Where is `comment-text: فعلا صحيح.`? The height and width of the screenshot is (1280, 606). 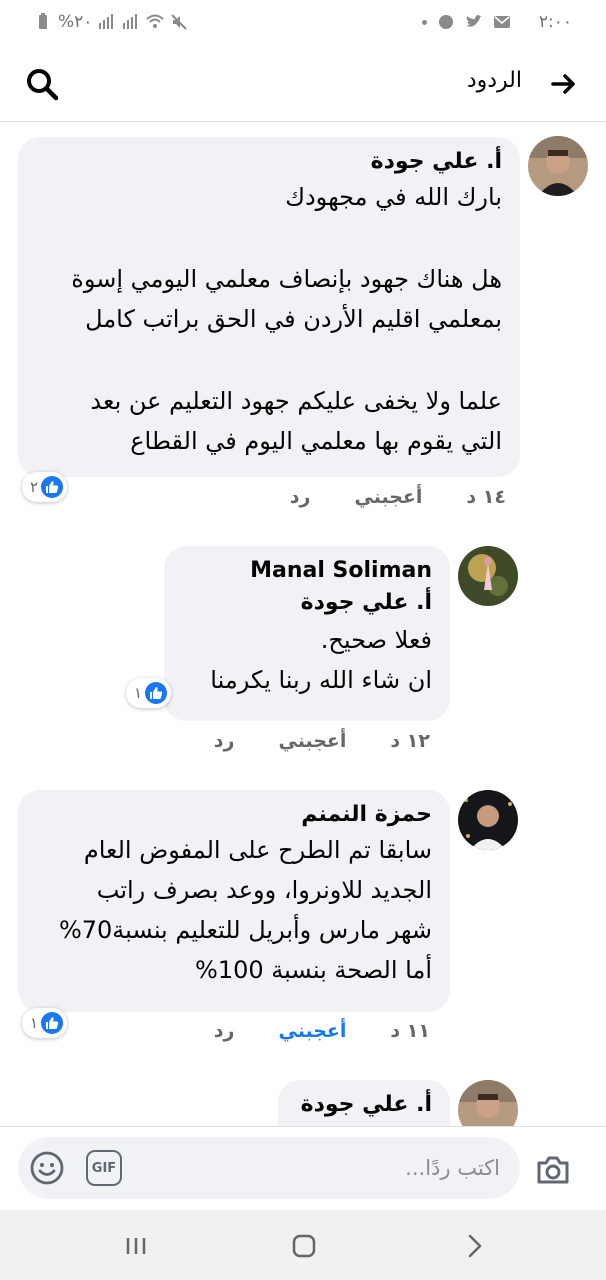 comment-text: فعلا صحيح. is located at coordinates (376, 640).